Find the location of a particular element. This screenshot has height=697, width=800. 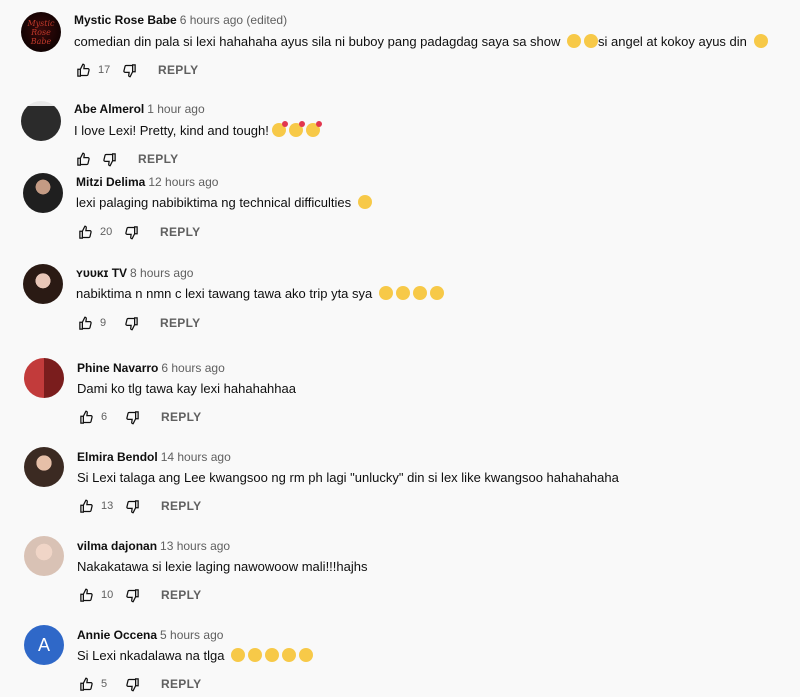

comment-author: Abe Almerol 1 hour ago is located at coordinates (139, 109).